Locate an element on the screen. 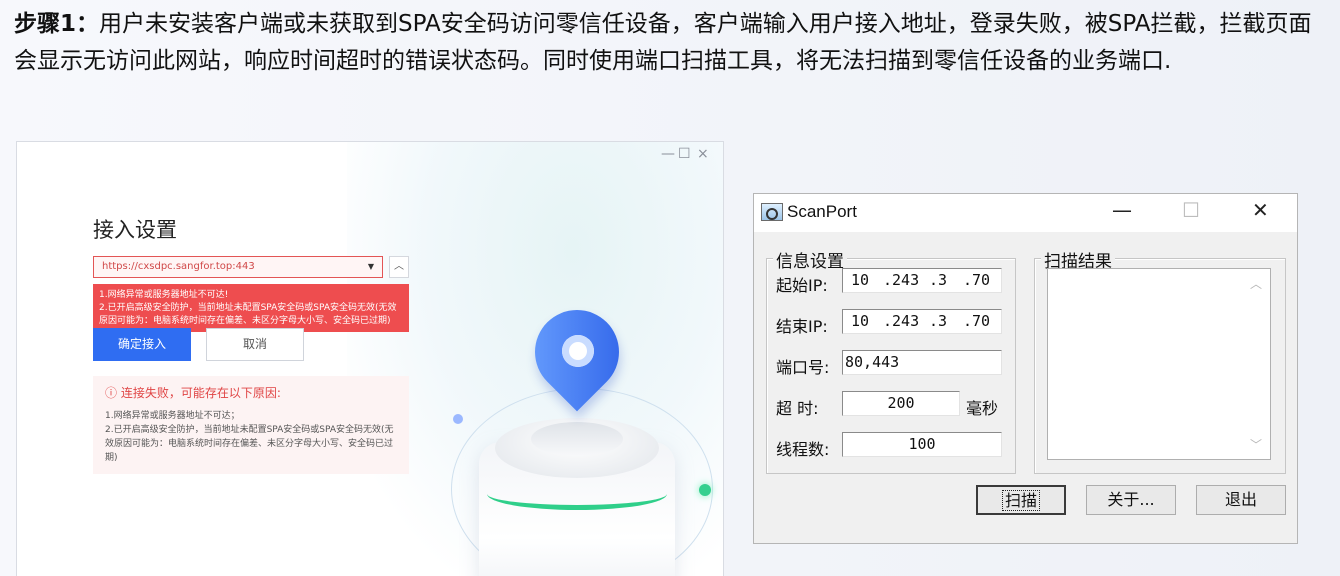 Image resolution: width=1340 pixels, height=576 pixels. window-title: ScanPort is located at coordinates (822, 211).